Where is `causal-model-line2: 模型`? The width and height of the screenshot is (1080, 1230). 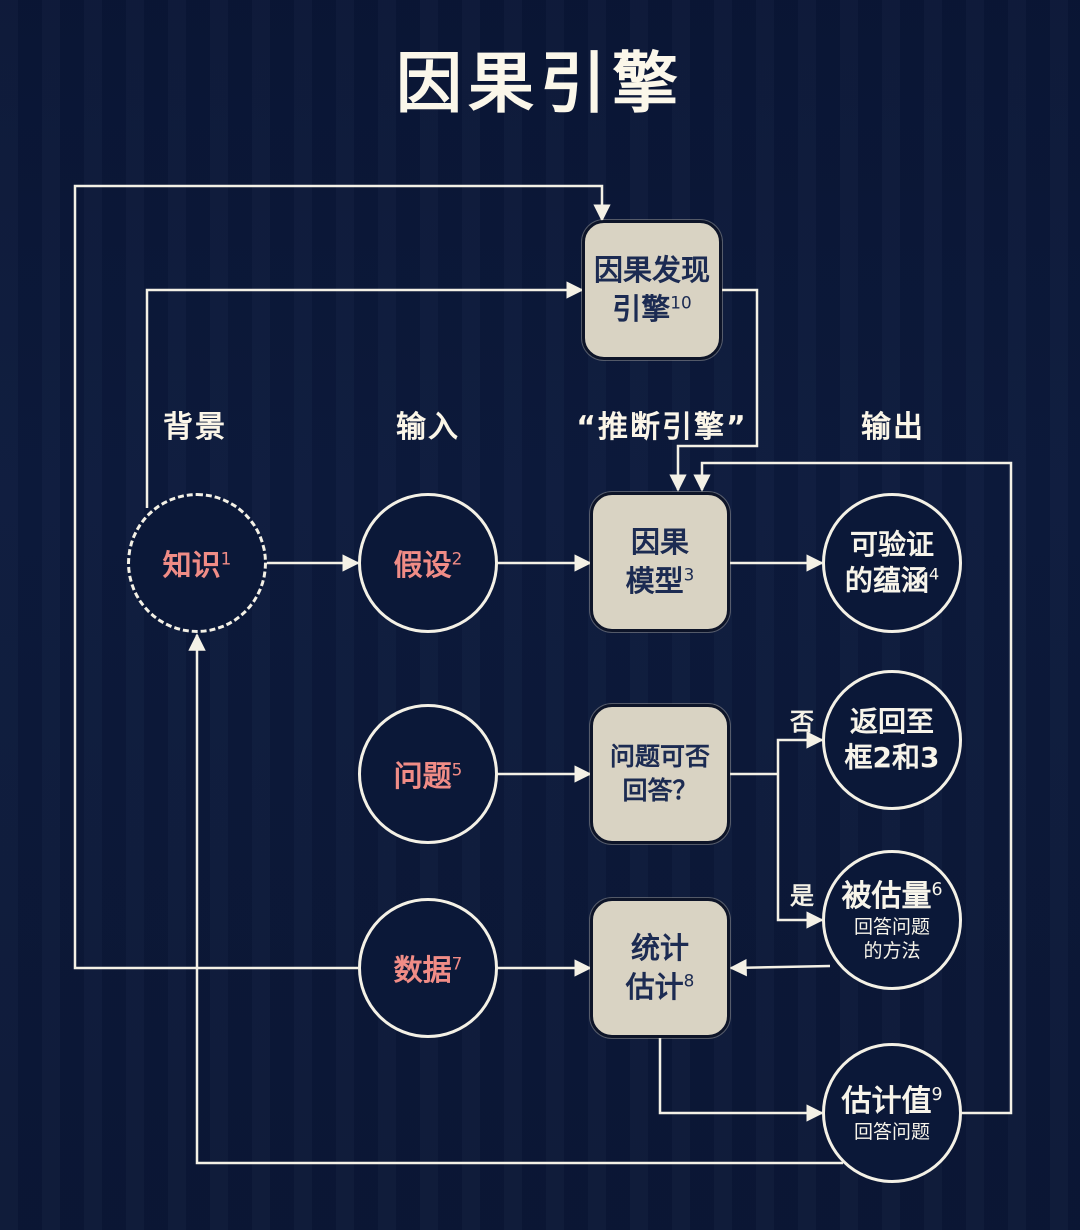 causal-model-line2: 模型 is located at coordinates (654, 581).